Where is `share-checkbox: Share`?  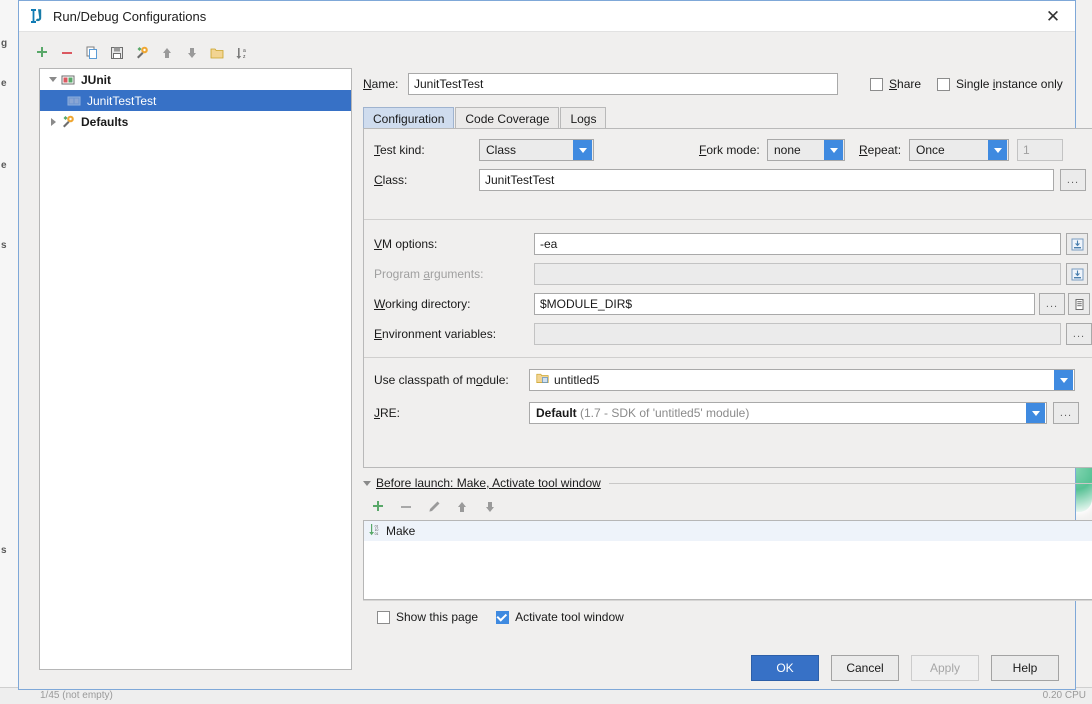 share-checkbox: Share is located at coordinates (895, 84).